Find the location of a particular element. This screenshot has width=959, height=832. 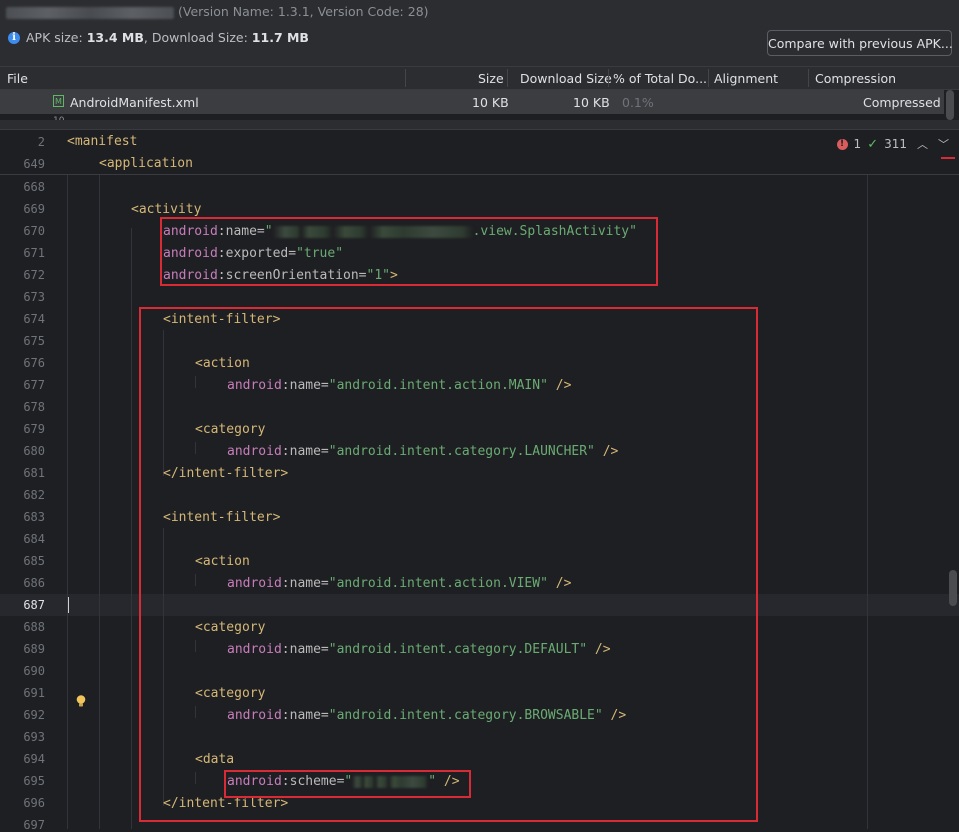

line-number: 669 is located at coordinates (34, 209).